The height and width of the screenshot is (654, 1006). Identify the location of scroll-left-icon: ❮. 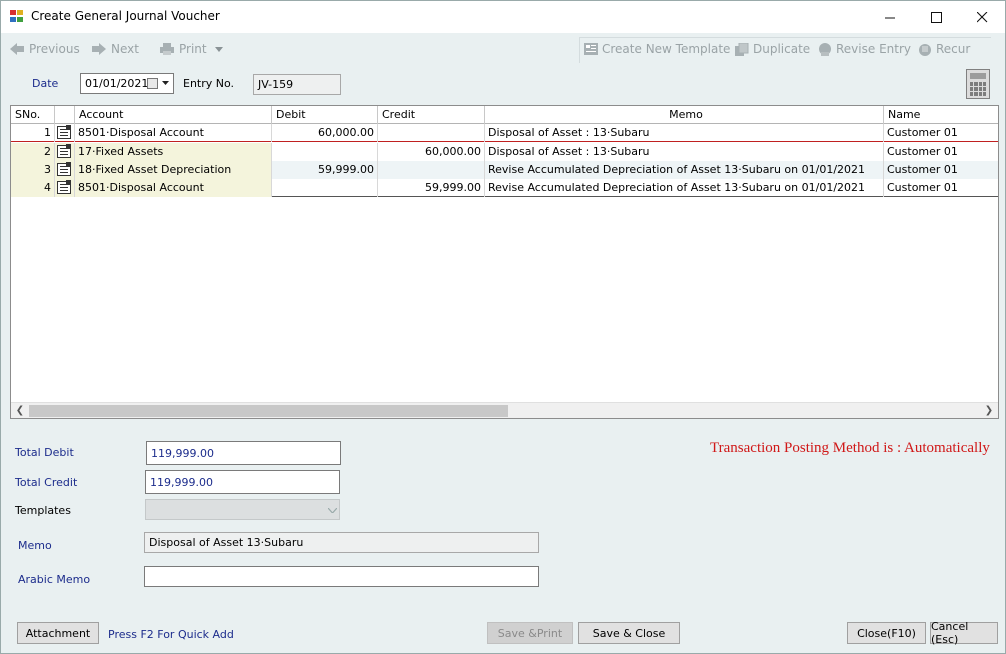
(20, 411).